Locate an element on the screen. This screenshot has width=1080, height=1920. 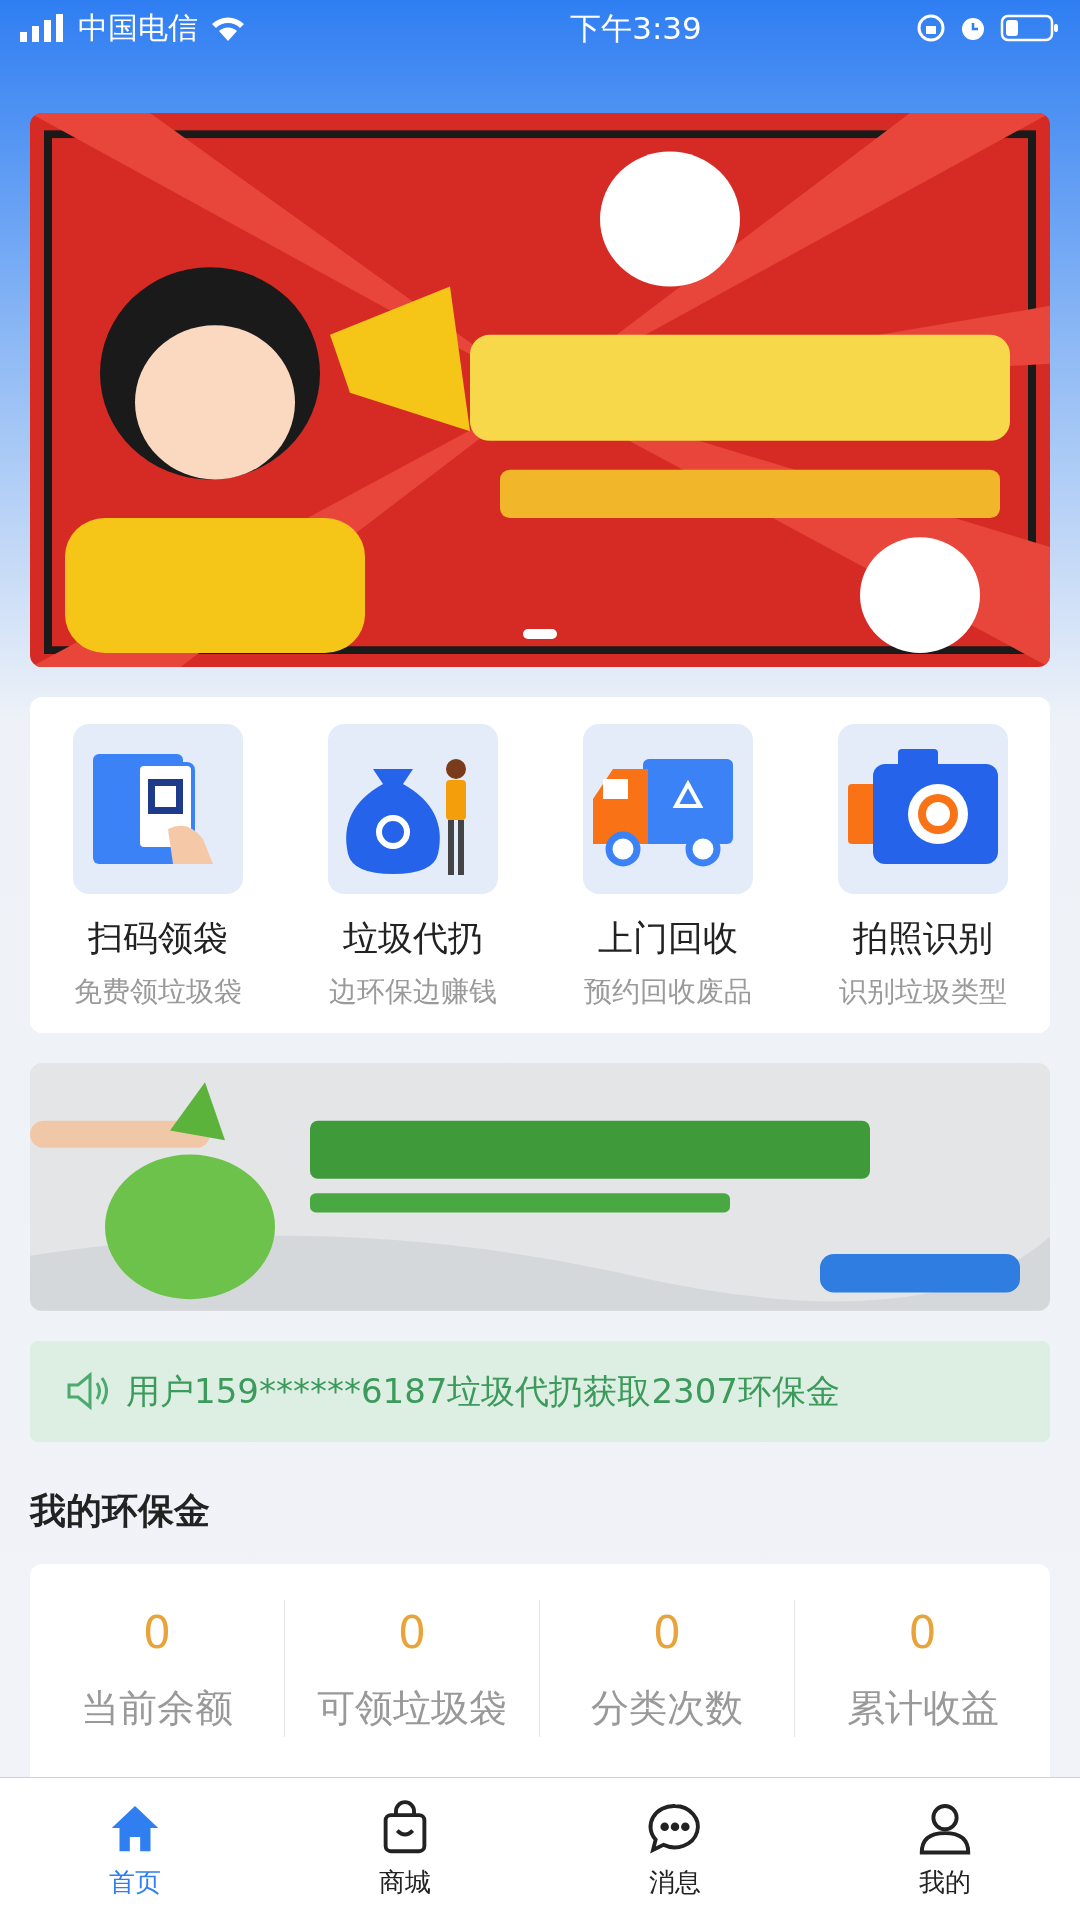
money-bag-icon is located at coordinates (412, 809).